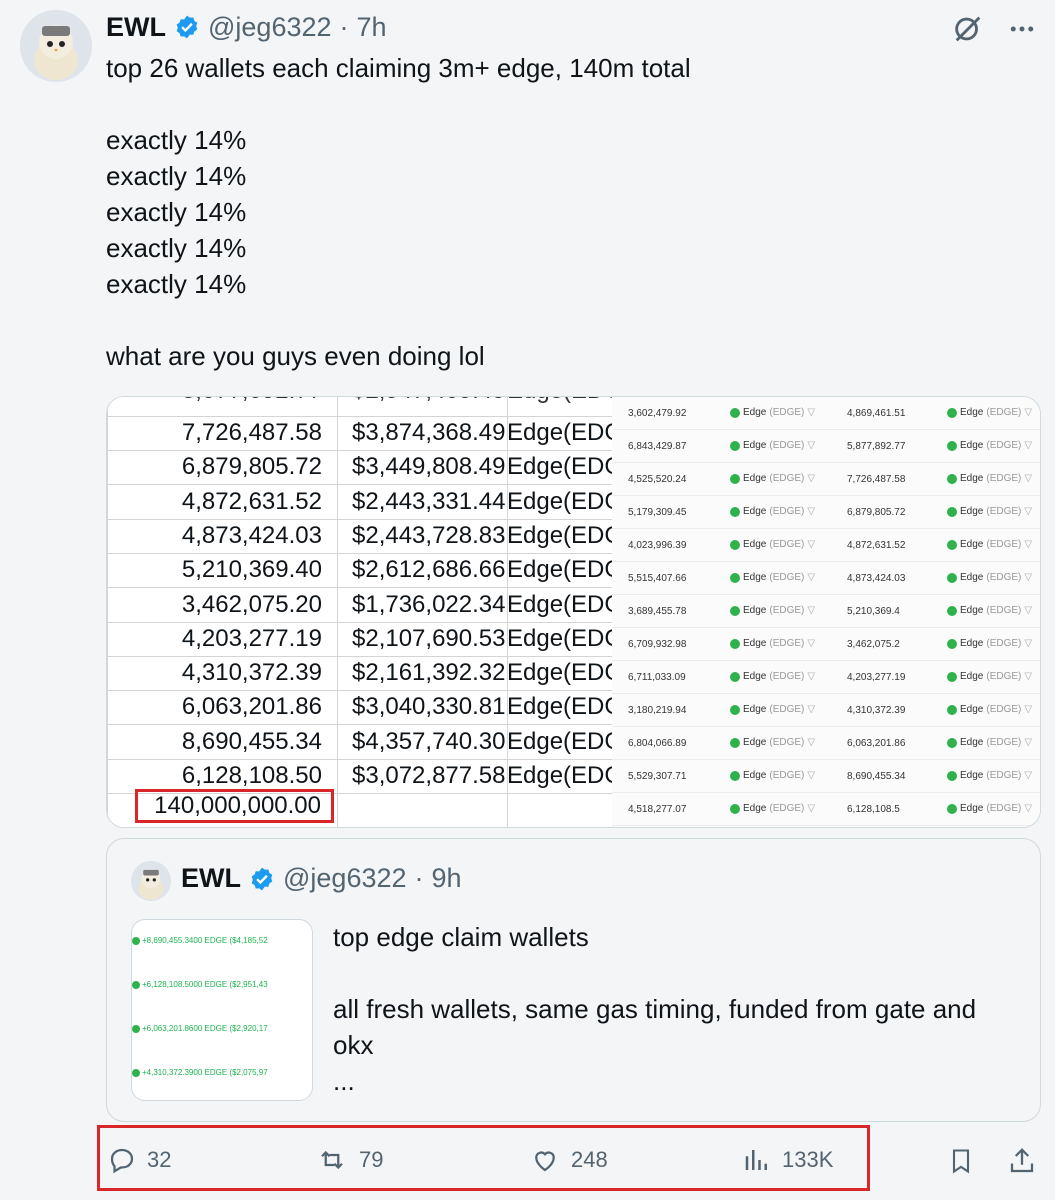 The image size is (1055, 1200). I want to click on sheet-row: 5,210,369.40 $2,612,686.66 Edge(EDG, so click(365, 571).